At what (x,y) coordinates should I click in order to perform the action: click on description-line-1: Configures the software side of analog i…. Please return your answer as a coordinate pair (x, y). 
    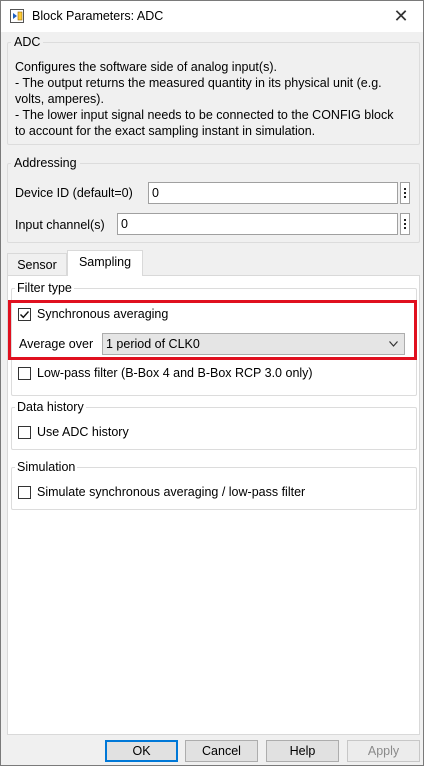
    Looking at the image, I should click on (146, 67).